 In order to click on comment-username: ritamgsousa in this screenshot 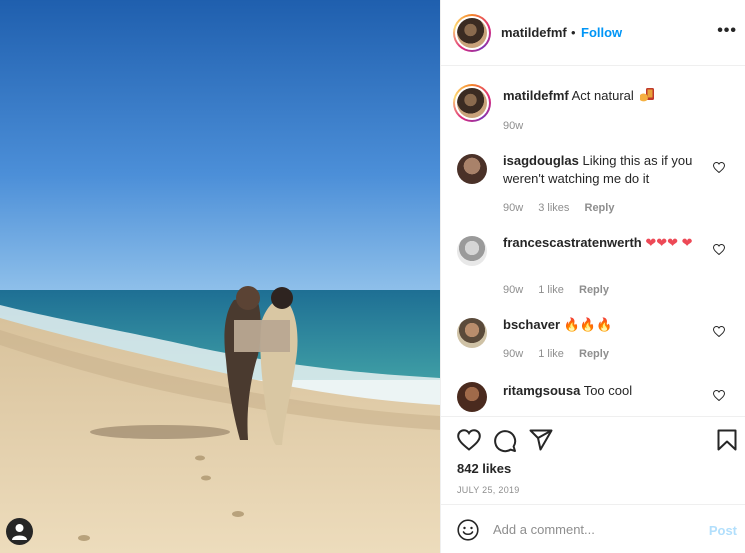, I will do `click(541, 390)`.